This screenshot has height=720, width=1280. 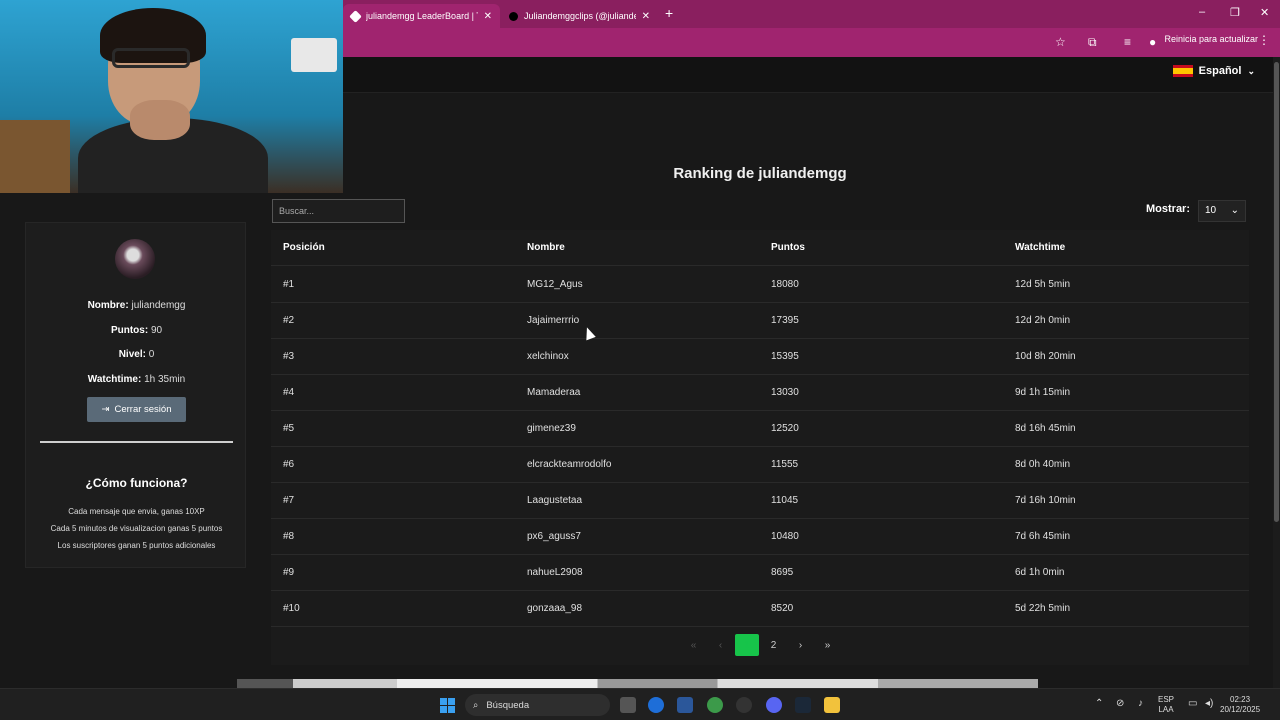 What do you see at coordinates (760, 429) in the screenshot?
I see `table-row: #5 gimenez39 12520 8d 16h 45min` at bounding box center [760, 429].